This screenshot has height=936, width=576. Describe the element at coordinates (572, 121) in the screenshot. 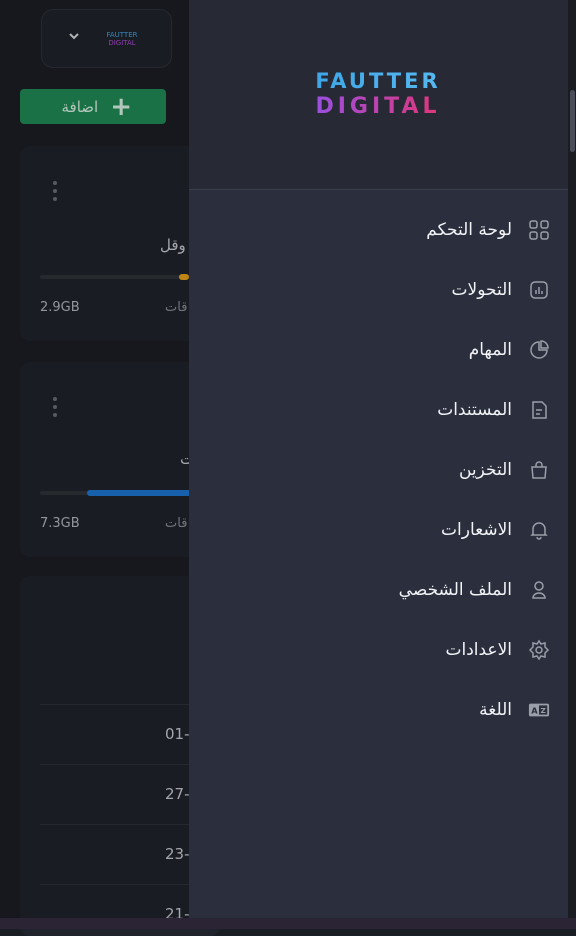

I see `scrollbar-thumb` at that location.